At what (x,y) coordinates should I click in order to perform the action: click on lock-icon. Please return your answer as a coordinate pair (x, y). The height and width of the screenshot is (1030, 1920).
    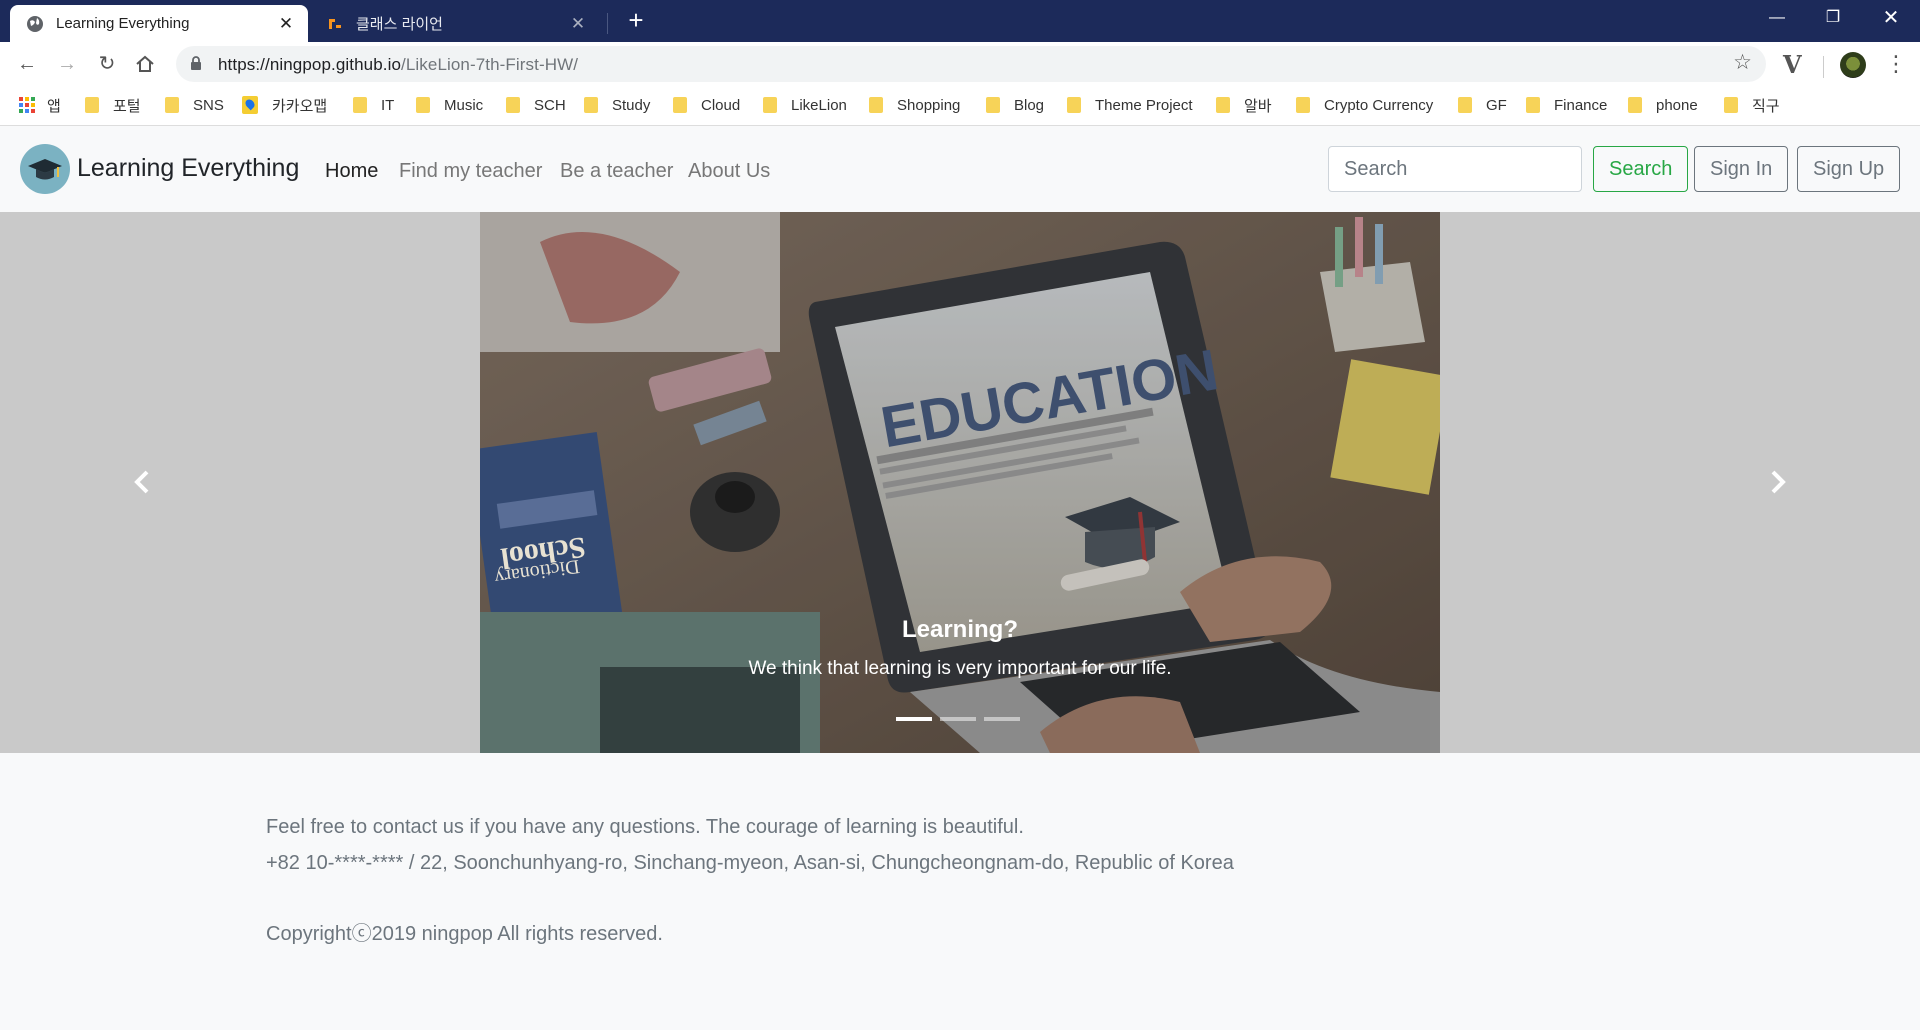
    Looking at the image, I should click on (196, 63).